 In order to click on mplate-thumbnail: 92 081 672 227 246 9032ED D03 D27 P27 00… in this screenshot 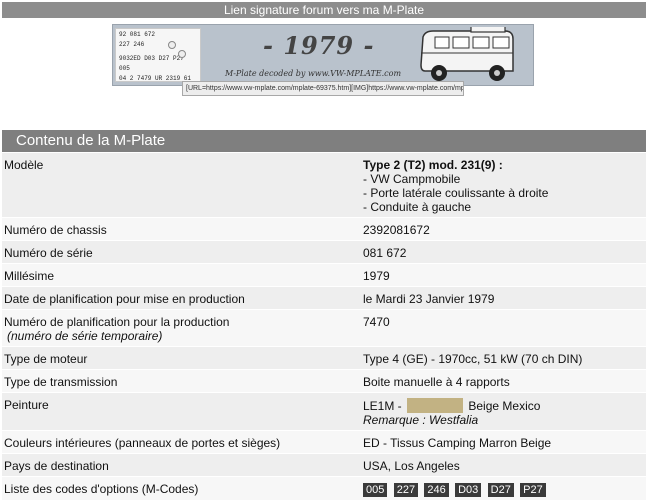, I will do `click(158, 55)`.